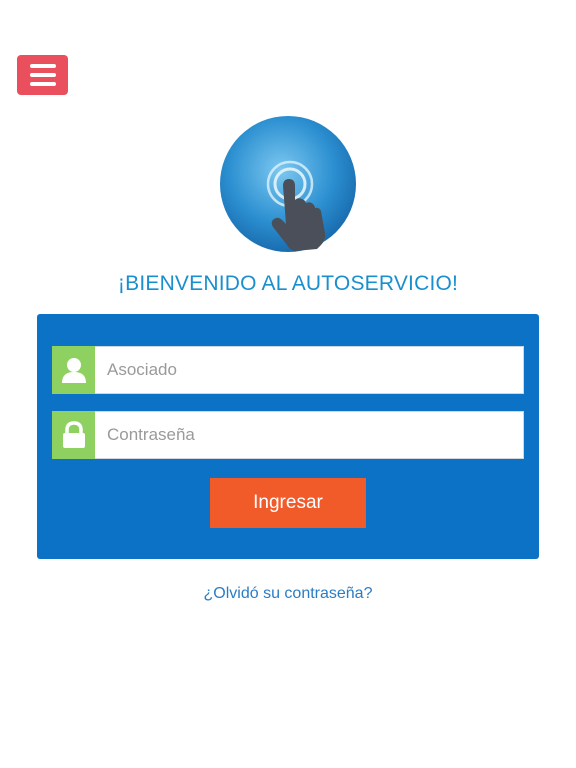 This screenshot has height=768, width=576. I want to click on username-field-group, so click(288, 370).